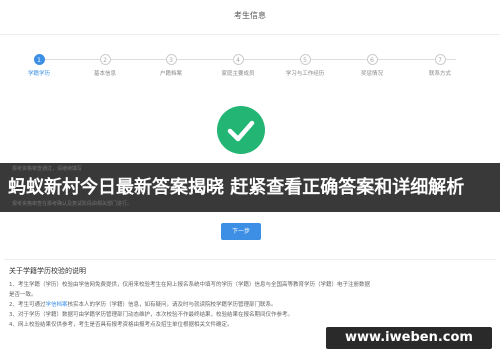 The width and height of the screenshot is (500, 362). Describe the element at coordinates (170, 74) in the screenshot. I see `step-label: 户籍档案` at that location.